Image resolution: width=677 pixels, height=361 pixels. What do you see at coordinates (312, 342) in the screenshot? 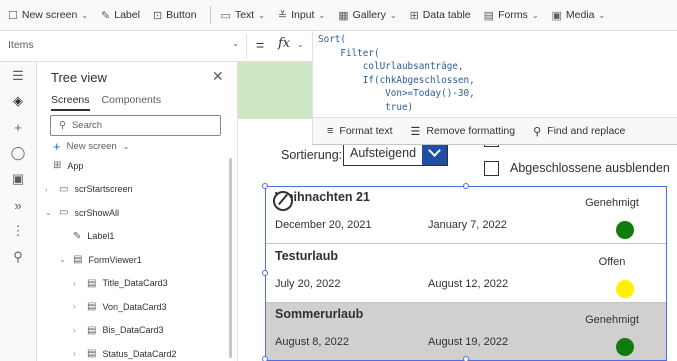
I see `gallery-row-start-date: August 8, 2022` at bounding box center [312, 342].